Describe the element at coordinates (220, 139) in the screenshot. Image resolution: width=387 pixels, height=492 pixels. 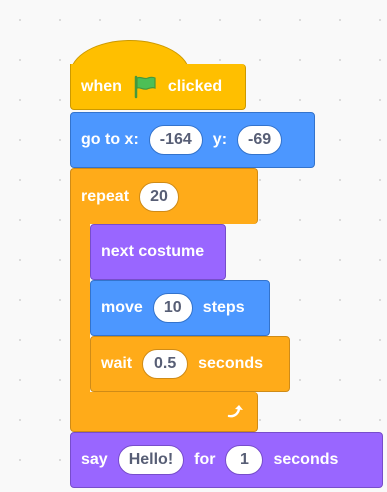
I see `y-label: y:` at that location.